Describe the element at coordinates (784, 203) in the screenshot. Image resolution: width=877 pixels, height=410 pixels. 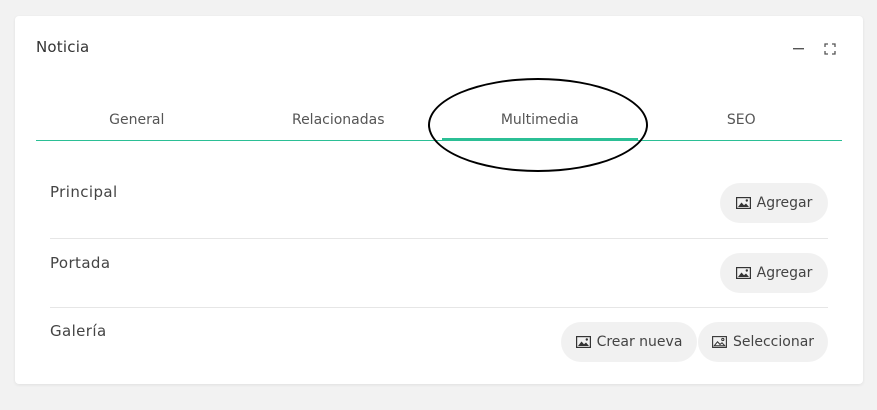
I see `principal-add-label: Agregar` at that location.